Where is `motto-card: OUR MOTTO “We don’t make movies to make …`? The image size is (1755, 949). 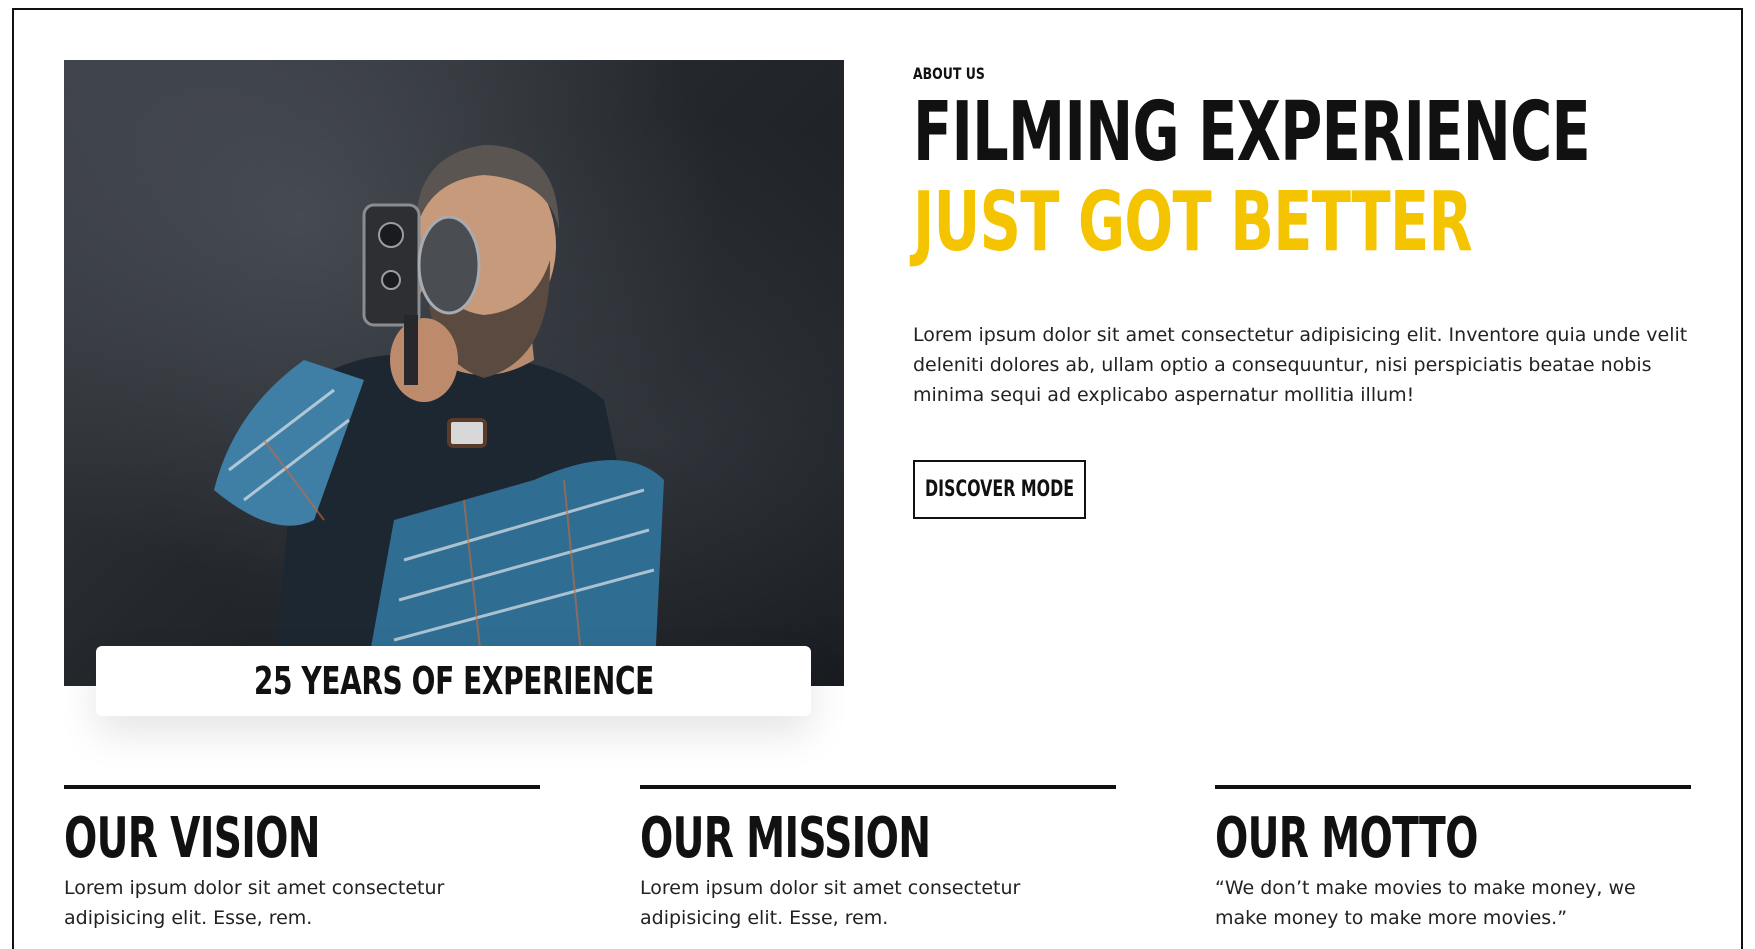
motto-card: OUR MOTTO “We don’t make movies to make … is located at coordinates (1453, 859).